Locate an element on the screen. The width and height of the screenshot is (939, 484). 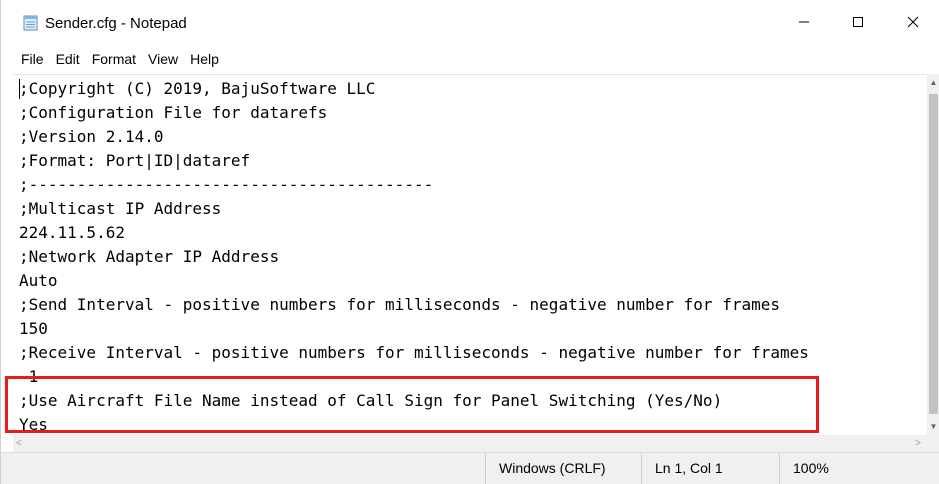
scrollbar-corner is located at coordinates (933, 443).